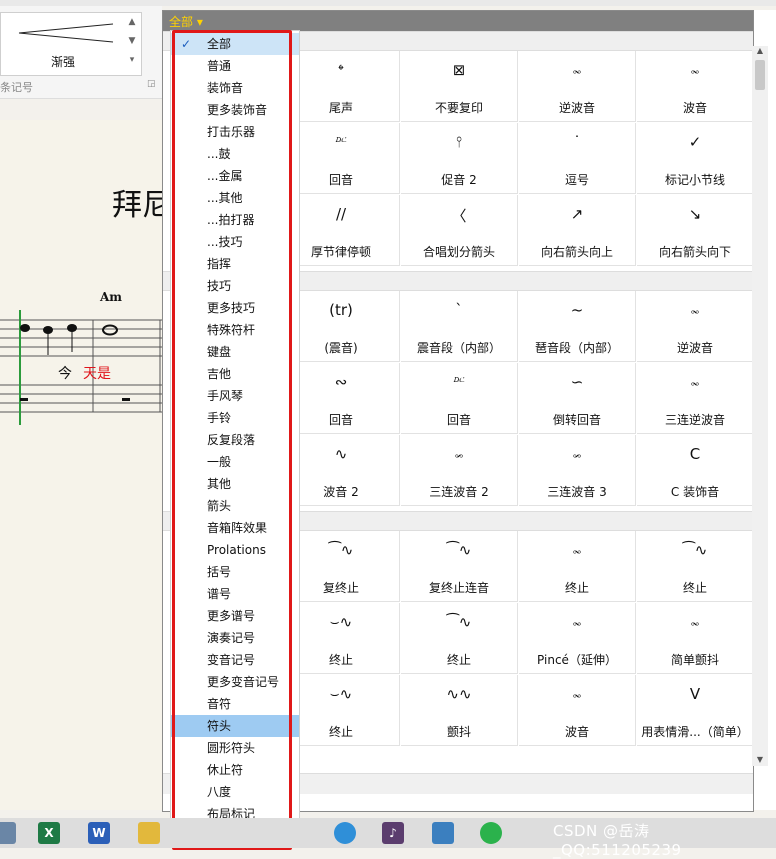 The image size is (776, 859). Describe the element at coordinates (341, 398) in the screenshot. I see `palette-cell: ∾ 回音` at that location.